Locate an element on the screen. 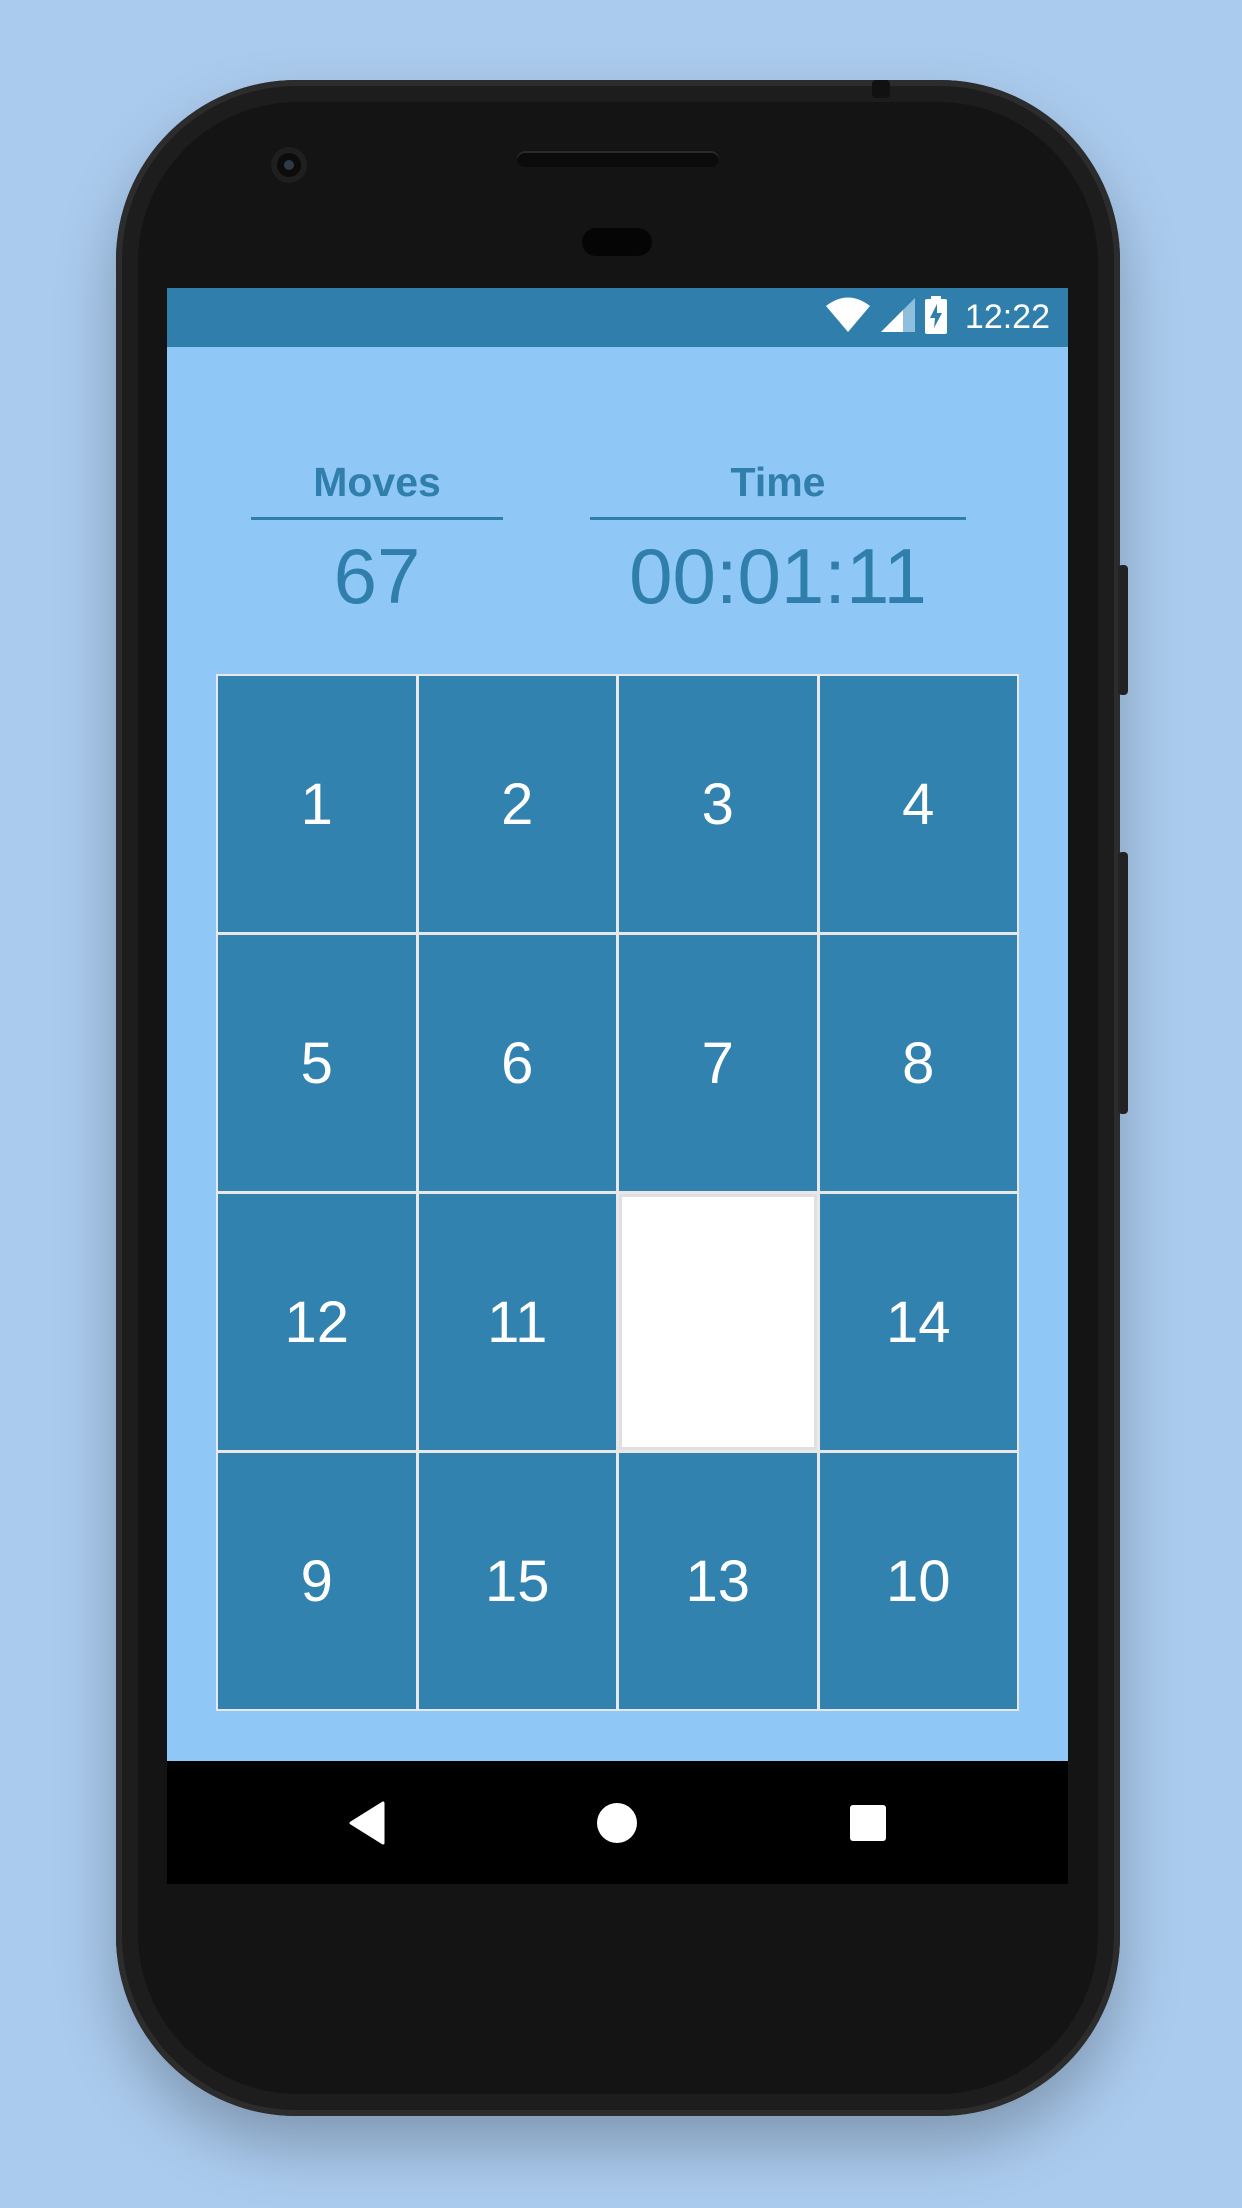 The height and width of the screenshot is (2208, 1242). empty-tile is located at coordinates (718, 1322).